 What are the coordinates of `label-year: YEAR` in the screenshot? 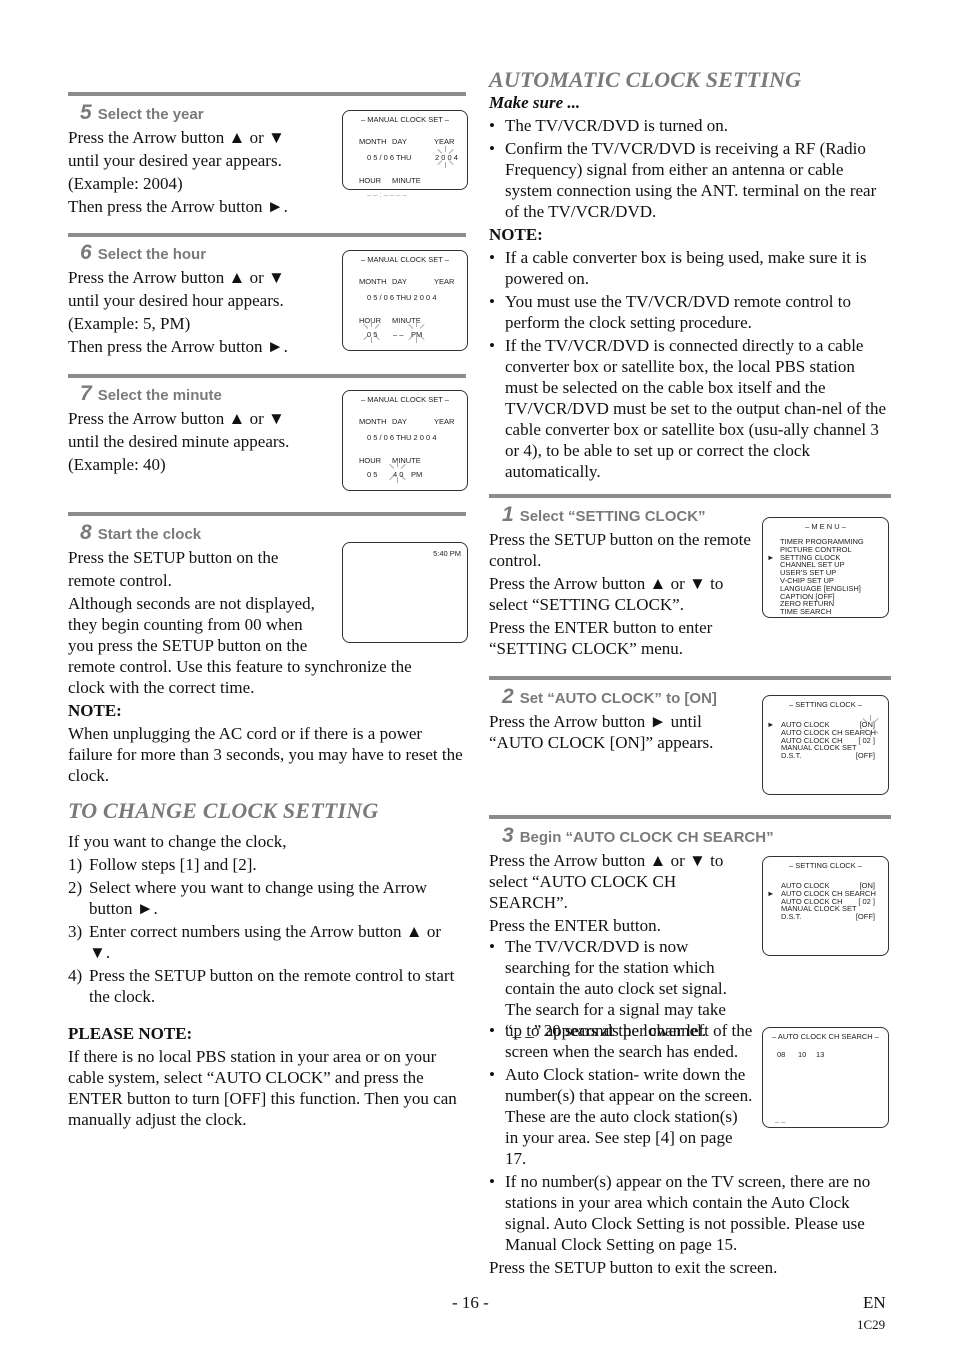 It's located at (444, 141).